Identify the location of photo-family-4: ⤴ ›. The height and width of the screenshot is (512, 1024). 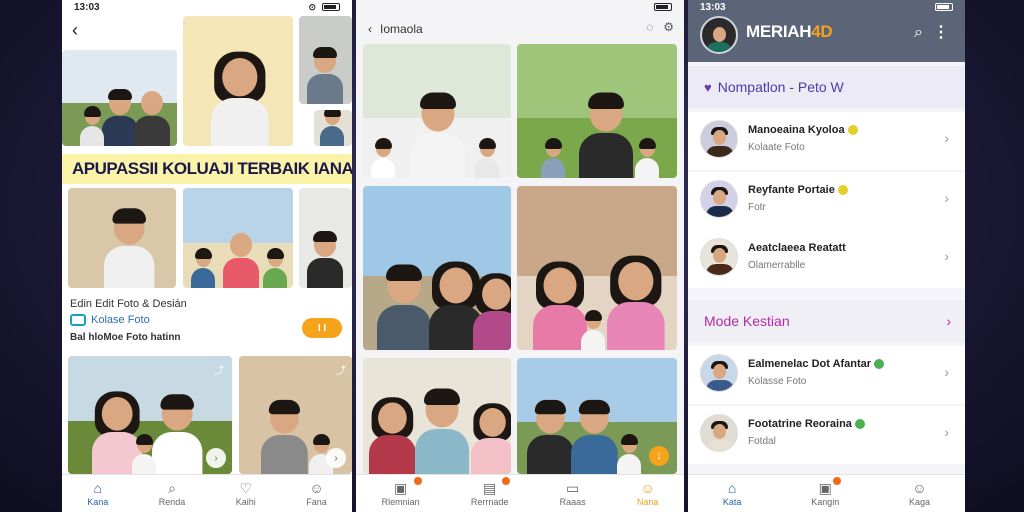
(295, 415).